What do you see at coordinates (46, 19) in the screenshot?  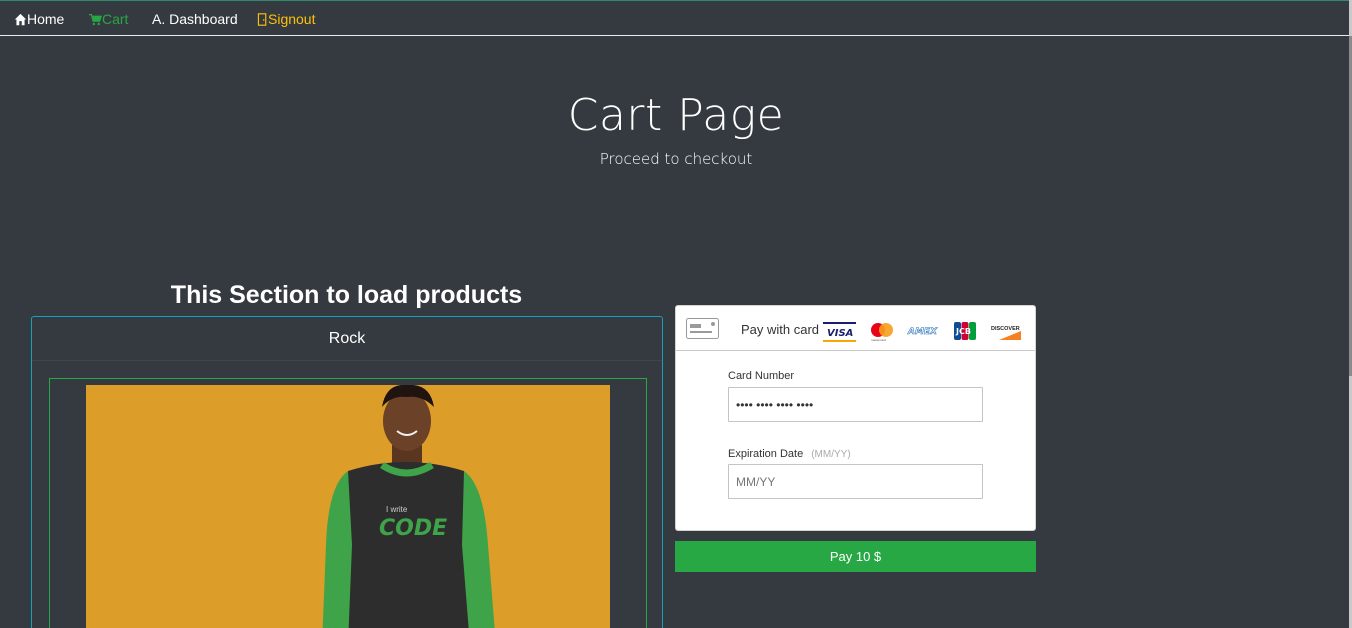 I see `nav-home-label: Home` at bounding box center [46, 19].